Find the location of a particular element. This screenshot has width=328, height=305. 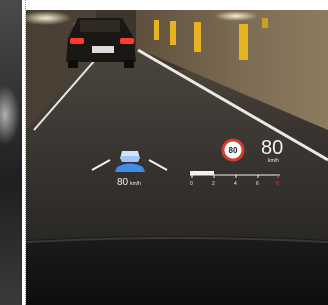

current-speed-unit: km/h is located at coordinates (135, 184).